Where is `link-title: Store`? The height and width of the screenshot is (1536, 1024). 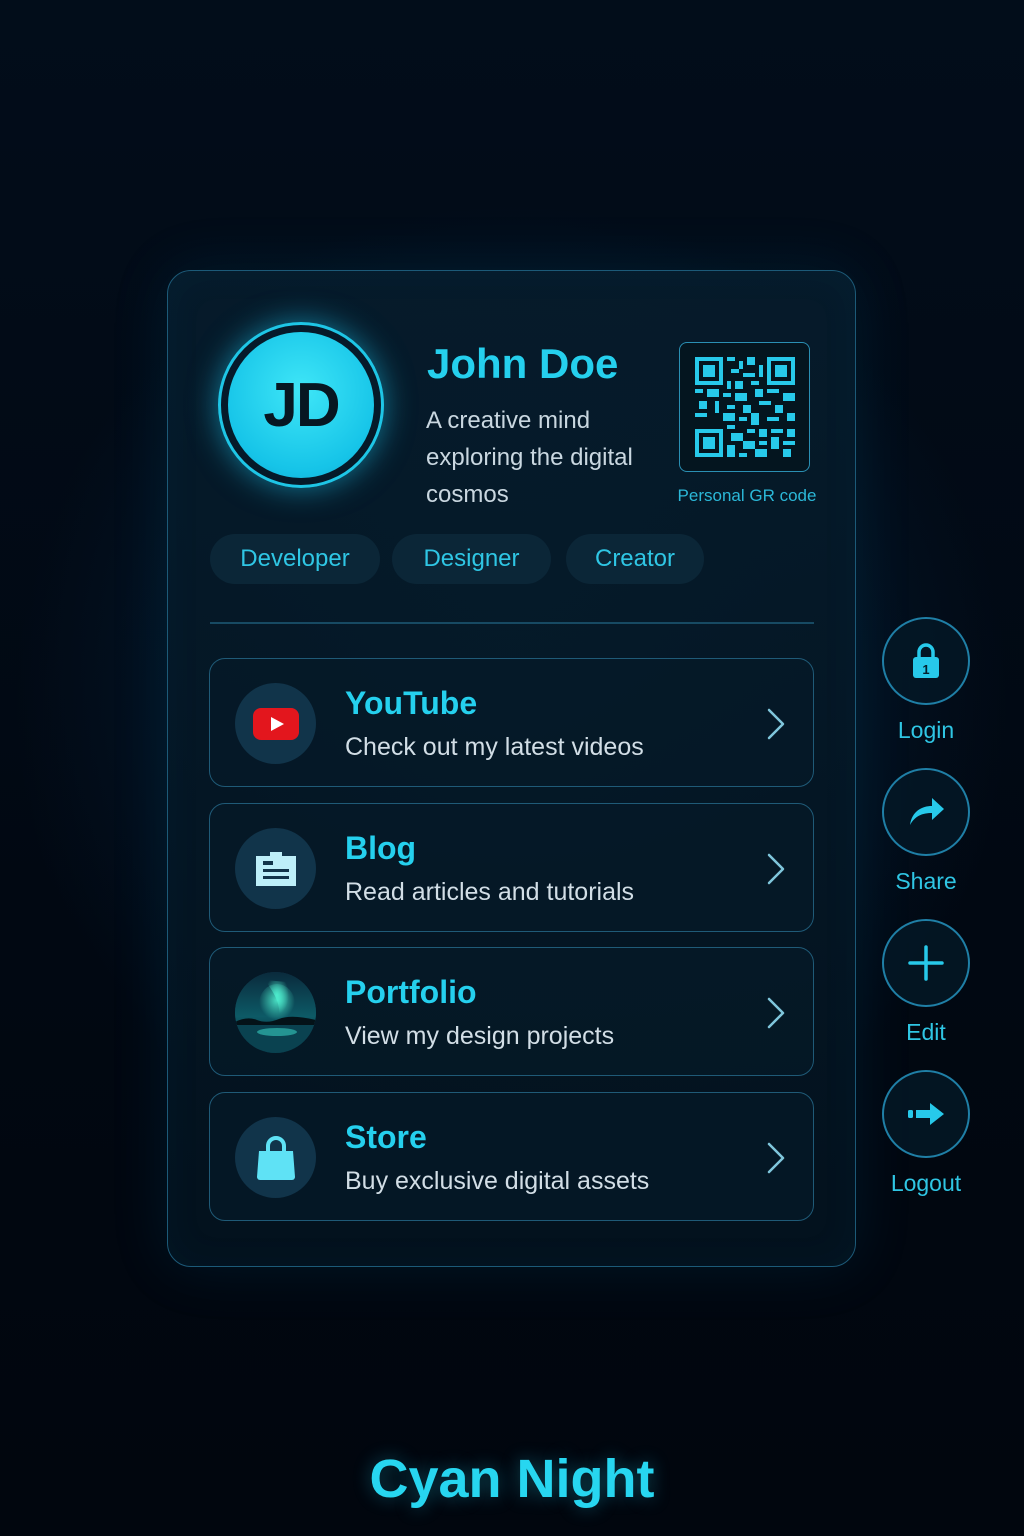
link-title: Store is located at coordinates (386, 1137).